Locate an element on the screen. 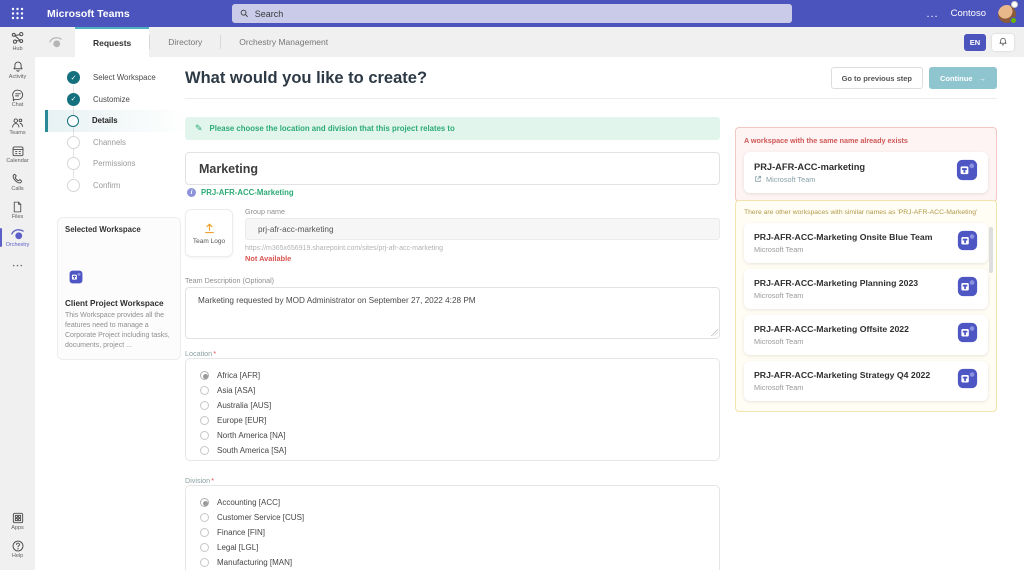  step-indicator is located at coordinates (73, 142).